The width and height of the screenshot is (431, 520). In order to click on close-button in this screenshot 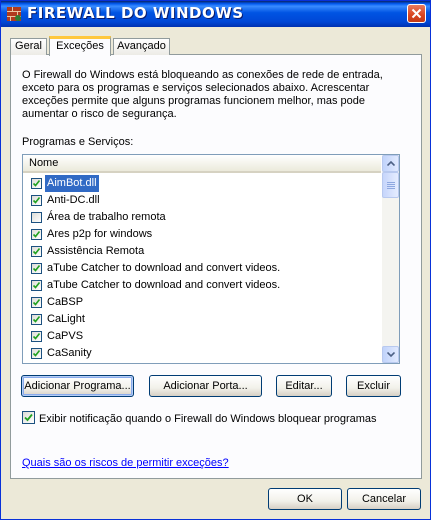, I will do `click(416, 13)`.